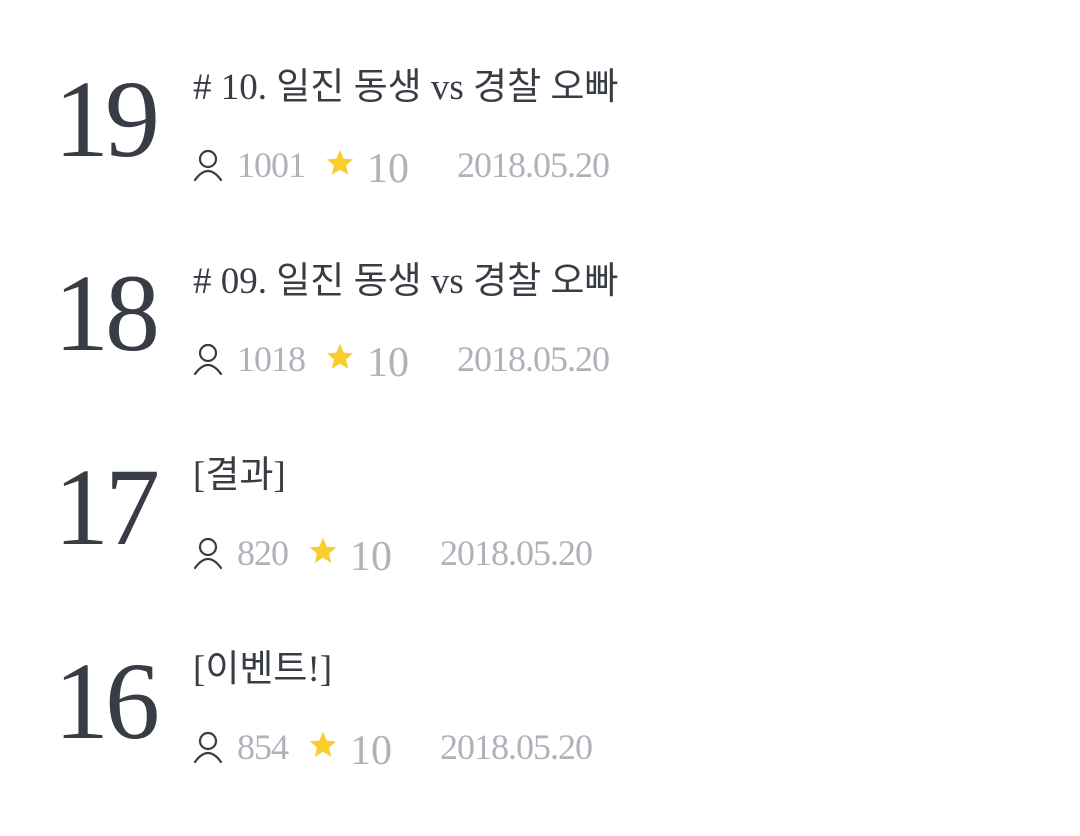 The width and height of the screenshot is (1080, 836). I want to click on episode-meta: 1001 10 2018.05.20, so click(401, 166).